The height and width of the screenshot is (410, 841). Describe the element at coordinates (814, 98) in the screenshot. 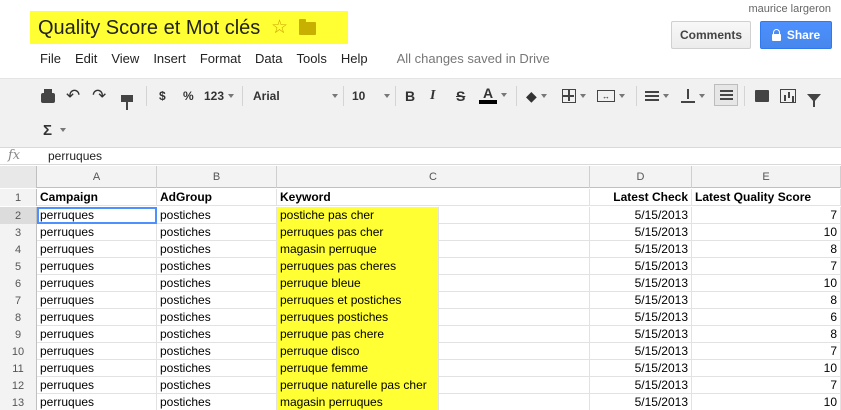

I see `filter-button` at that location.